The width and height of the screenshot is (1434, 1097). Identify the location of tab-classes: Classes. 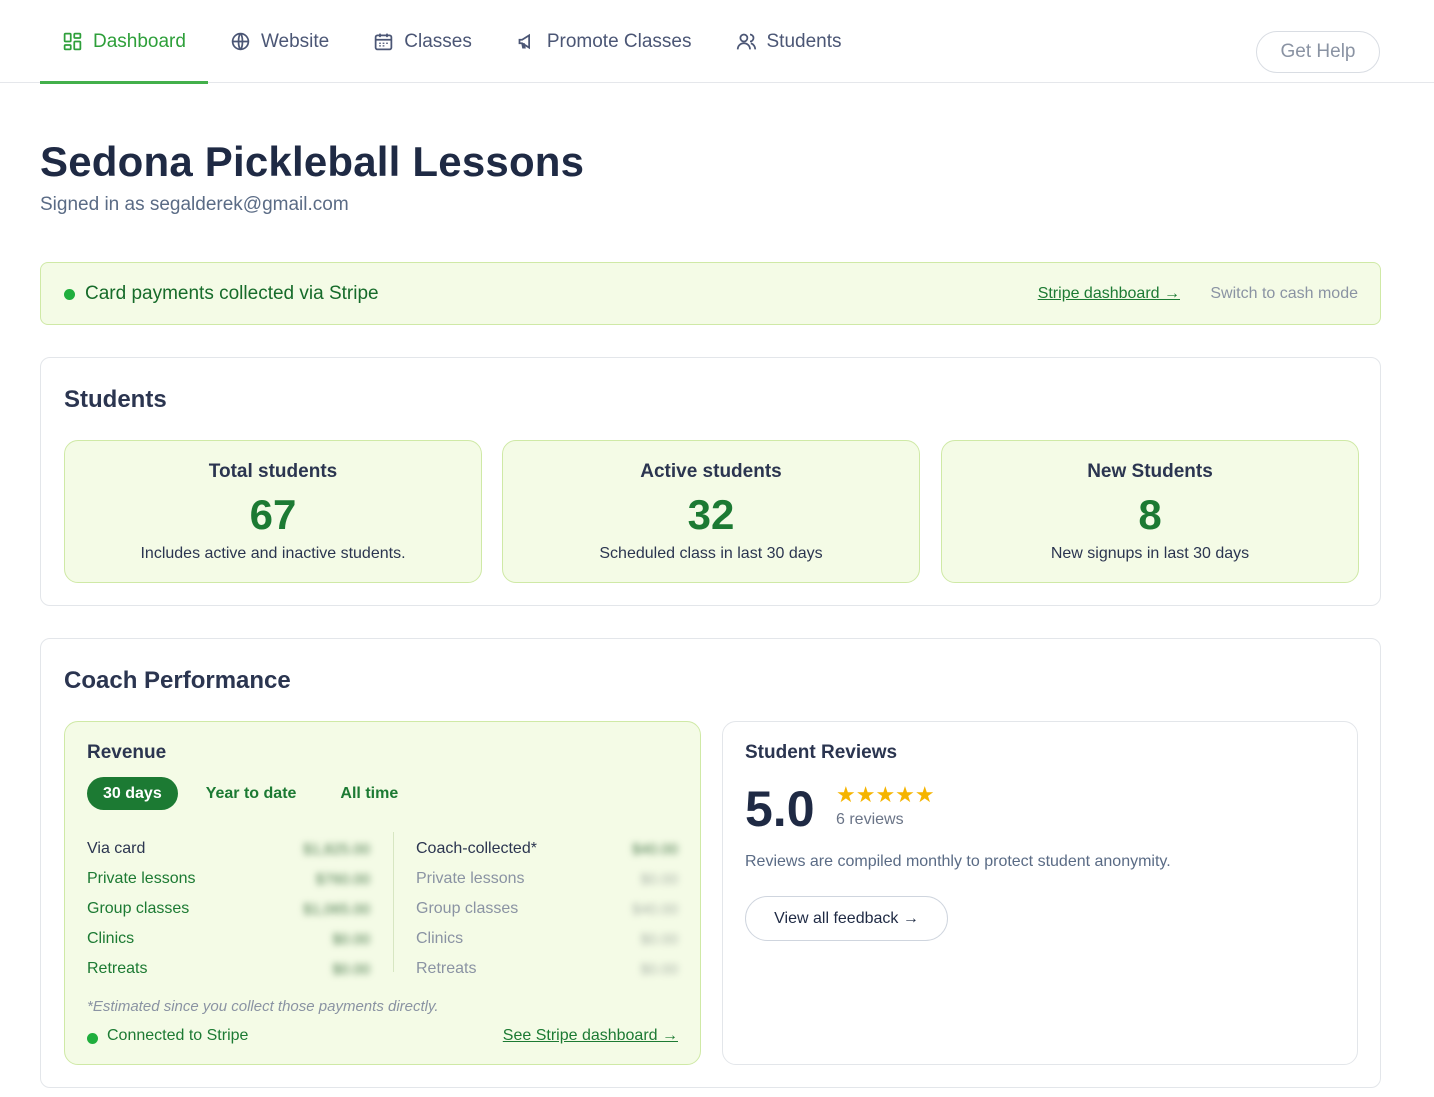
(422, 41).